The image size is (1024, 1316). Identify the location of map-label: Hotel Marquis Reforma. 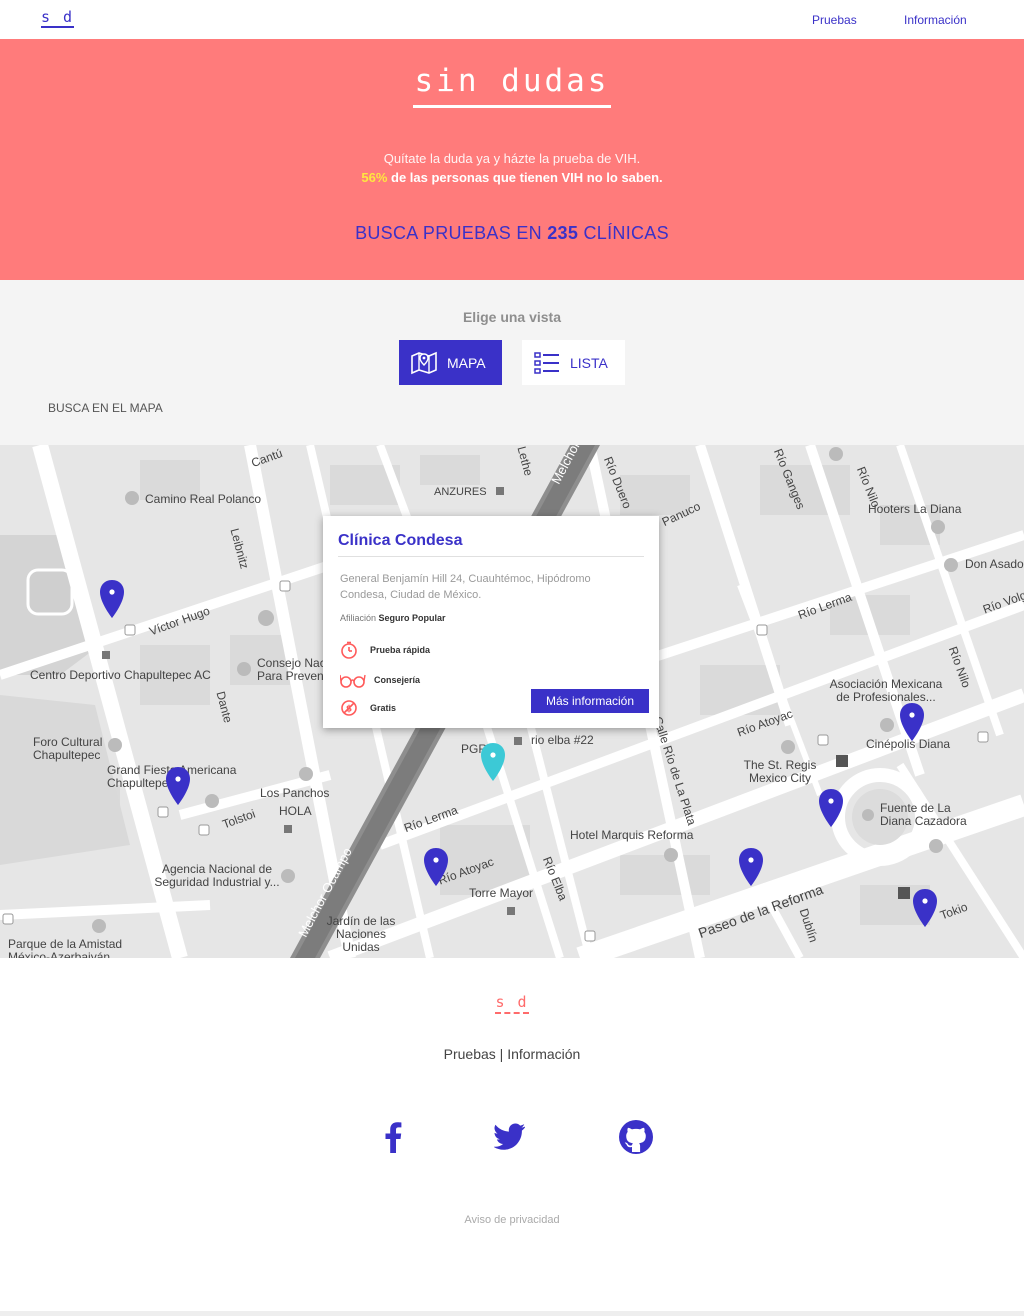
(632, 835).